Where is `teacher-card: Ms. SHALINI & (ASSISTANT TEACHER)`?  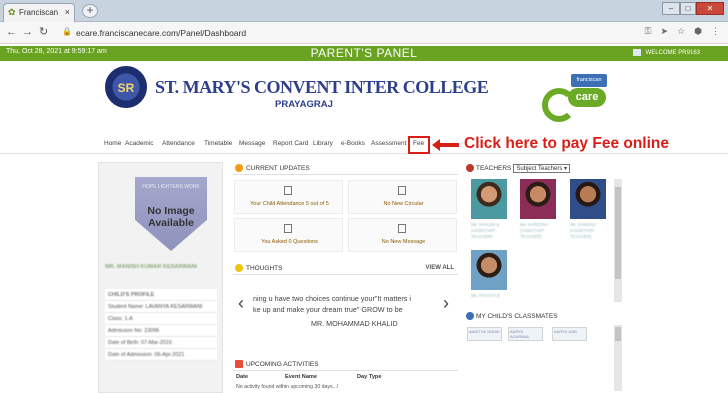 teacher-card: Ms. SHALINI & (ASSISTANT TEACHER) is located at coordinates (490, 209).